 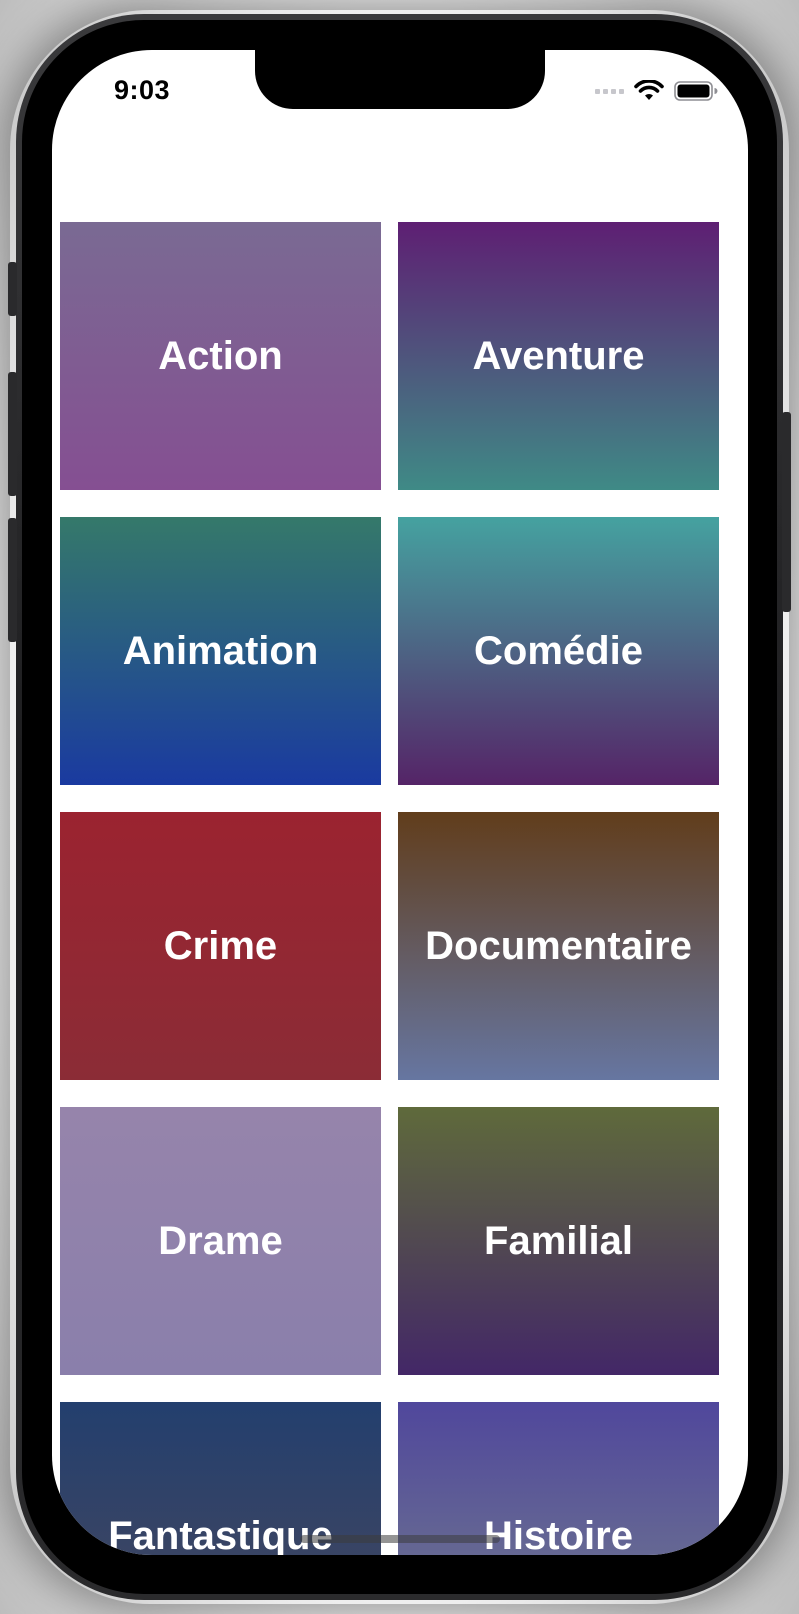 I want to click on genre-tile-animation: Animation, so click(x=220, y=651).